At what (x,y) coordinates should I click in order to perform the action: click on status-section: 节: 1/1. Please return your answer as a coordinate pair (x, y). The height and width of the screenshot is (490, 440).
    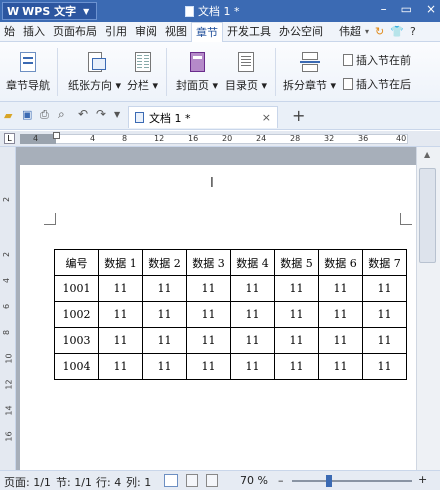
    Looking at the image, I should click on (74, 482).